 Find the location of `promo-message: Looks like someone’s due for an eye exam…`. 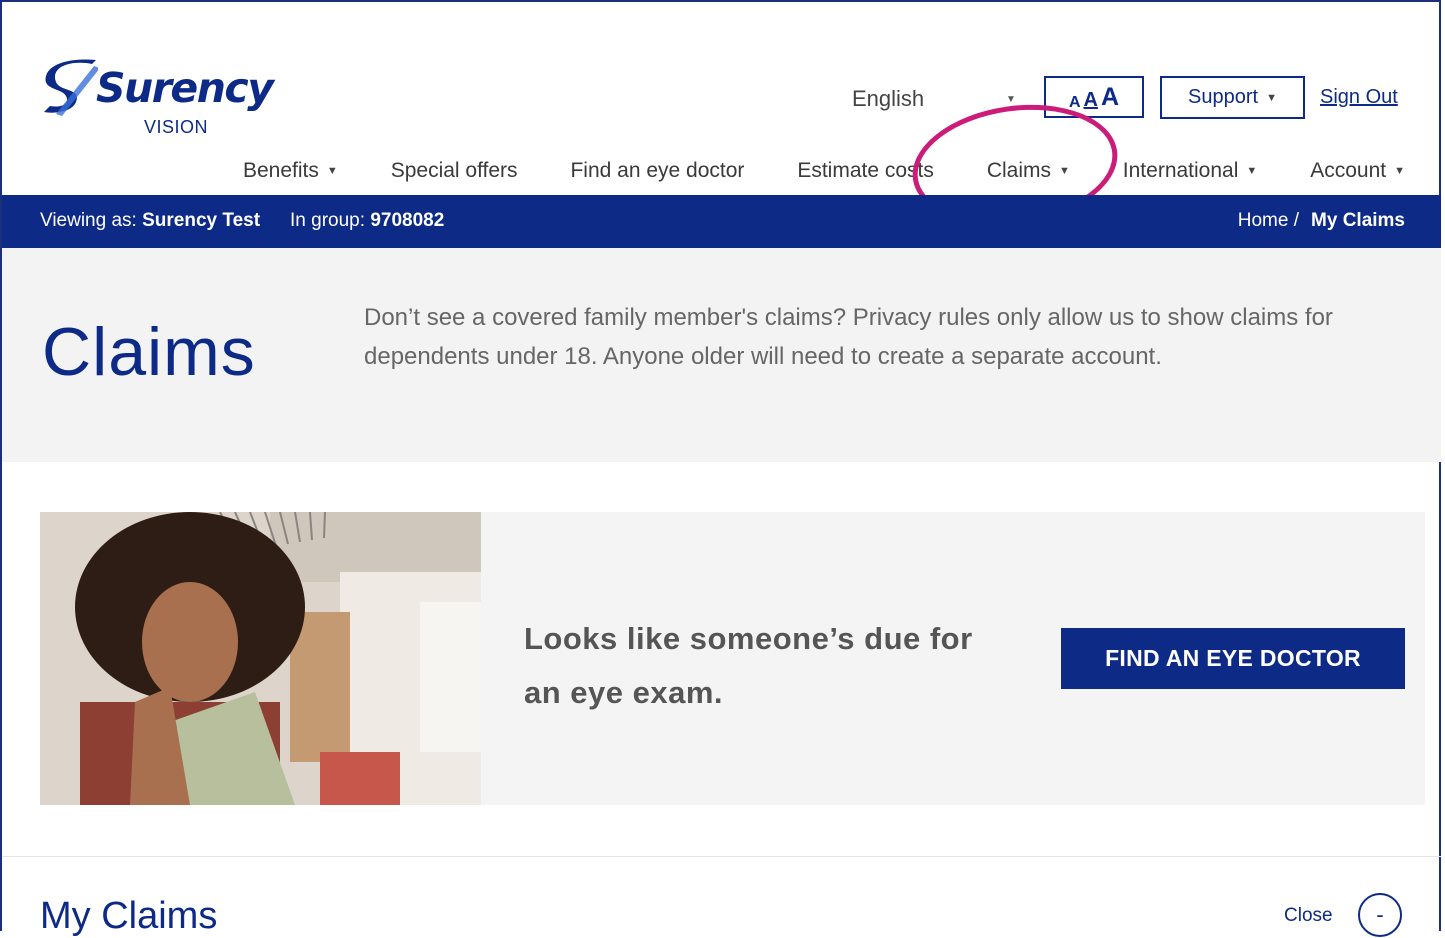

promo-message: Looks like someone’s due for an eye exam… is located at coordinates (748, 666).